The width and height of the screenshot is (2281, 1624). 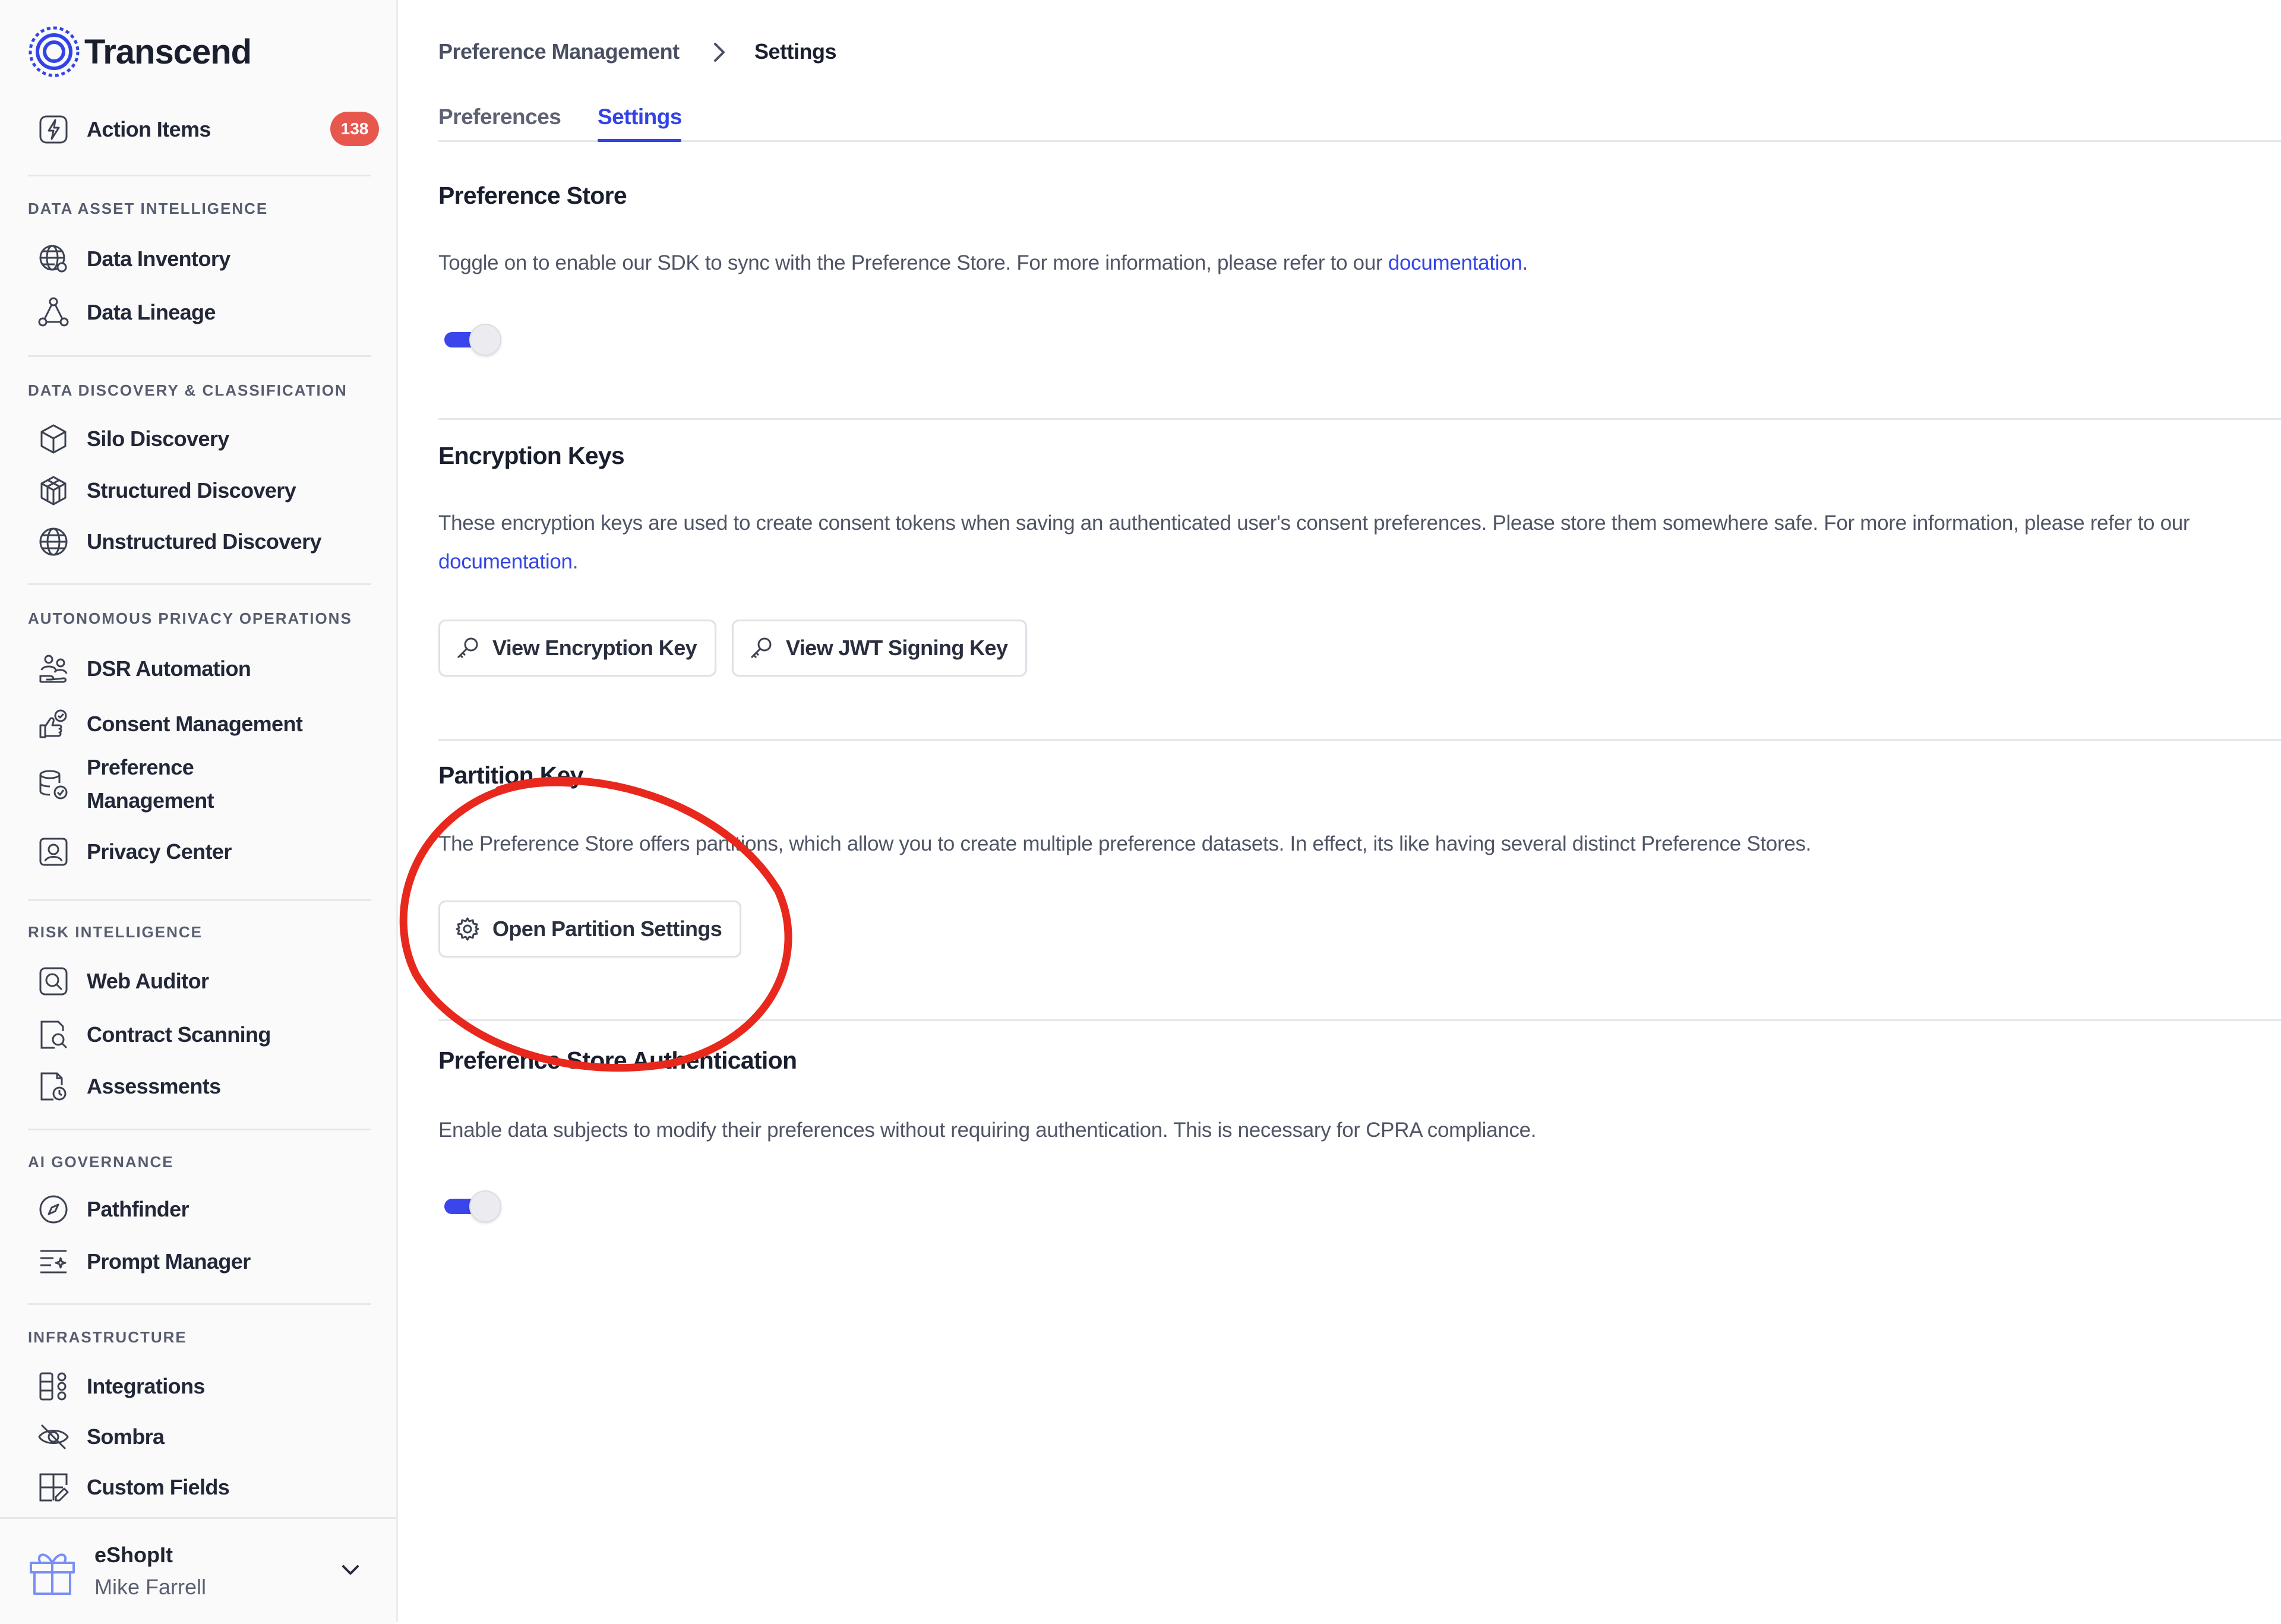 What do you see at coordinates (499, 117) in the screenshot?
I see `tab-preferences: Preferences` at bounding box center [499, 117].